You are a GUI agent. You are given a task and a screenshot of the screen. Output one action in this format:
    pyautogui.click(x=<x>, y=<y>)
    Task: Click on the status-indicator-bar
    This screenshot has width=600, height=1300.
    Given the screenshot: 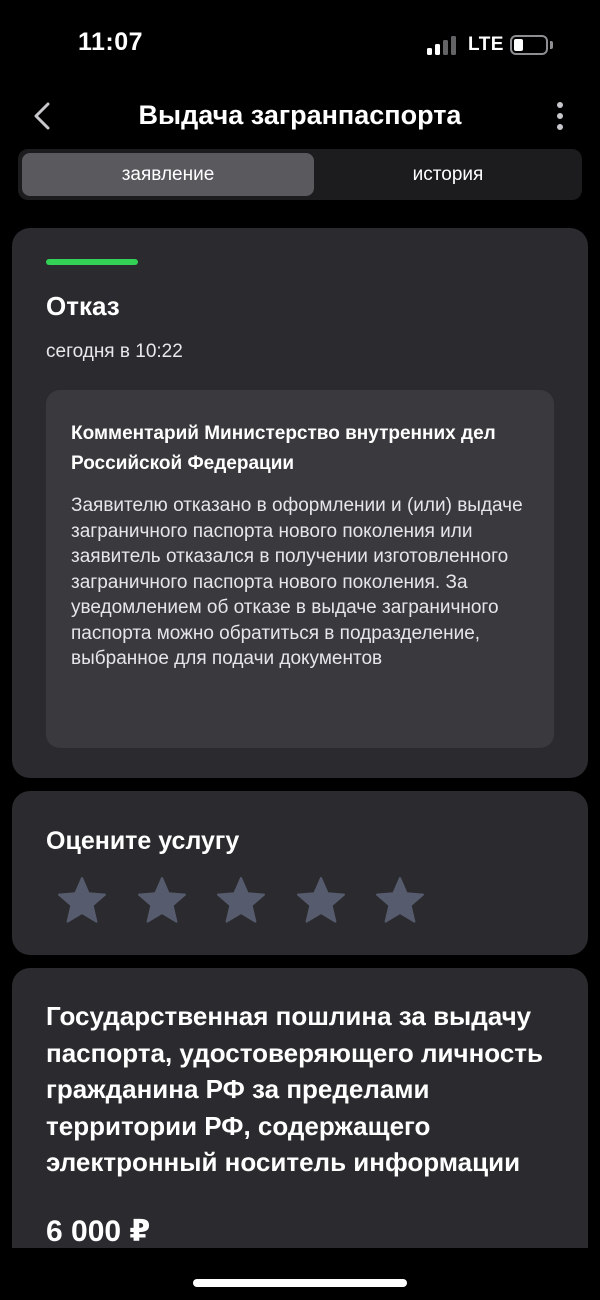 What is the action you would take?
    pyautogui.click(x=92, y=262)
    